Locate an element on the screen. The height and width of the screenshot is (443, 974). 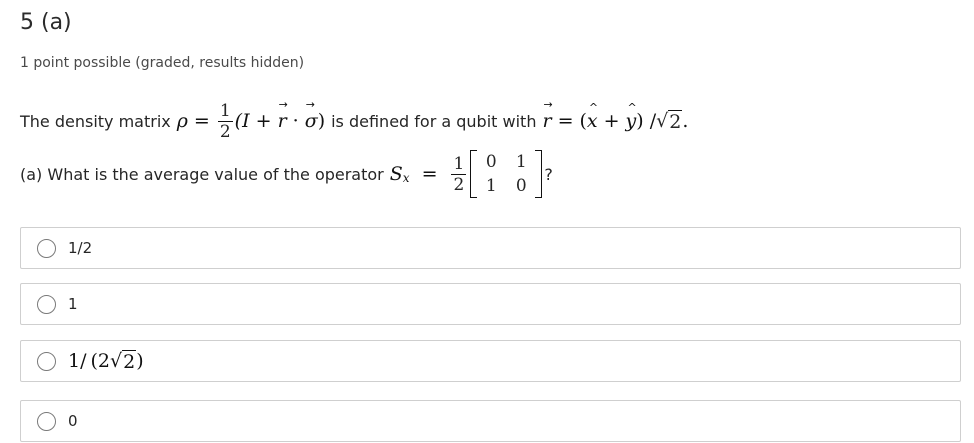
matrix-fraction-numerator: 1 is located at coordinates (459, 163).